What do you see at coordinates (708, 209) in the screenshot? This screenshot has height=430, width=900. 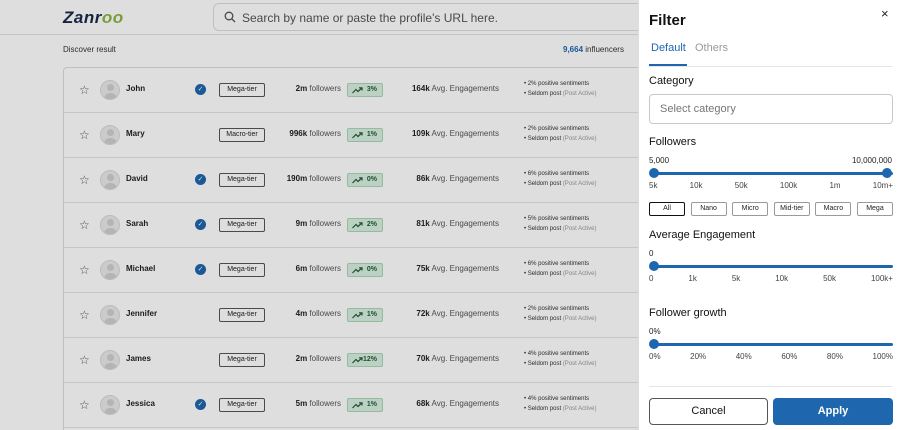 I see `size-button-nano: Nano` at bounding box center [708, 209].